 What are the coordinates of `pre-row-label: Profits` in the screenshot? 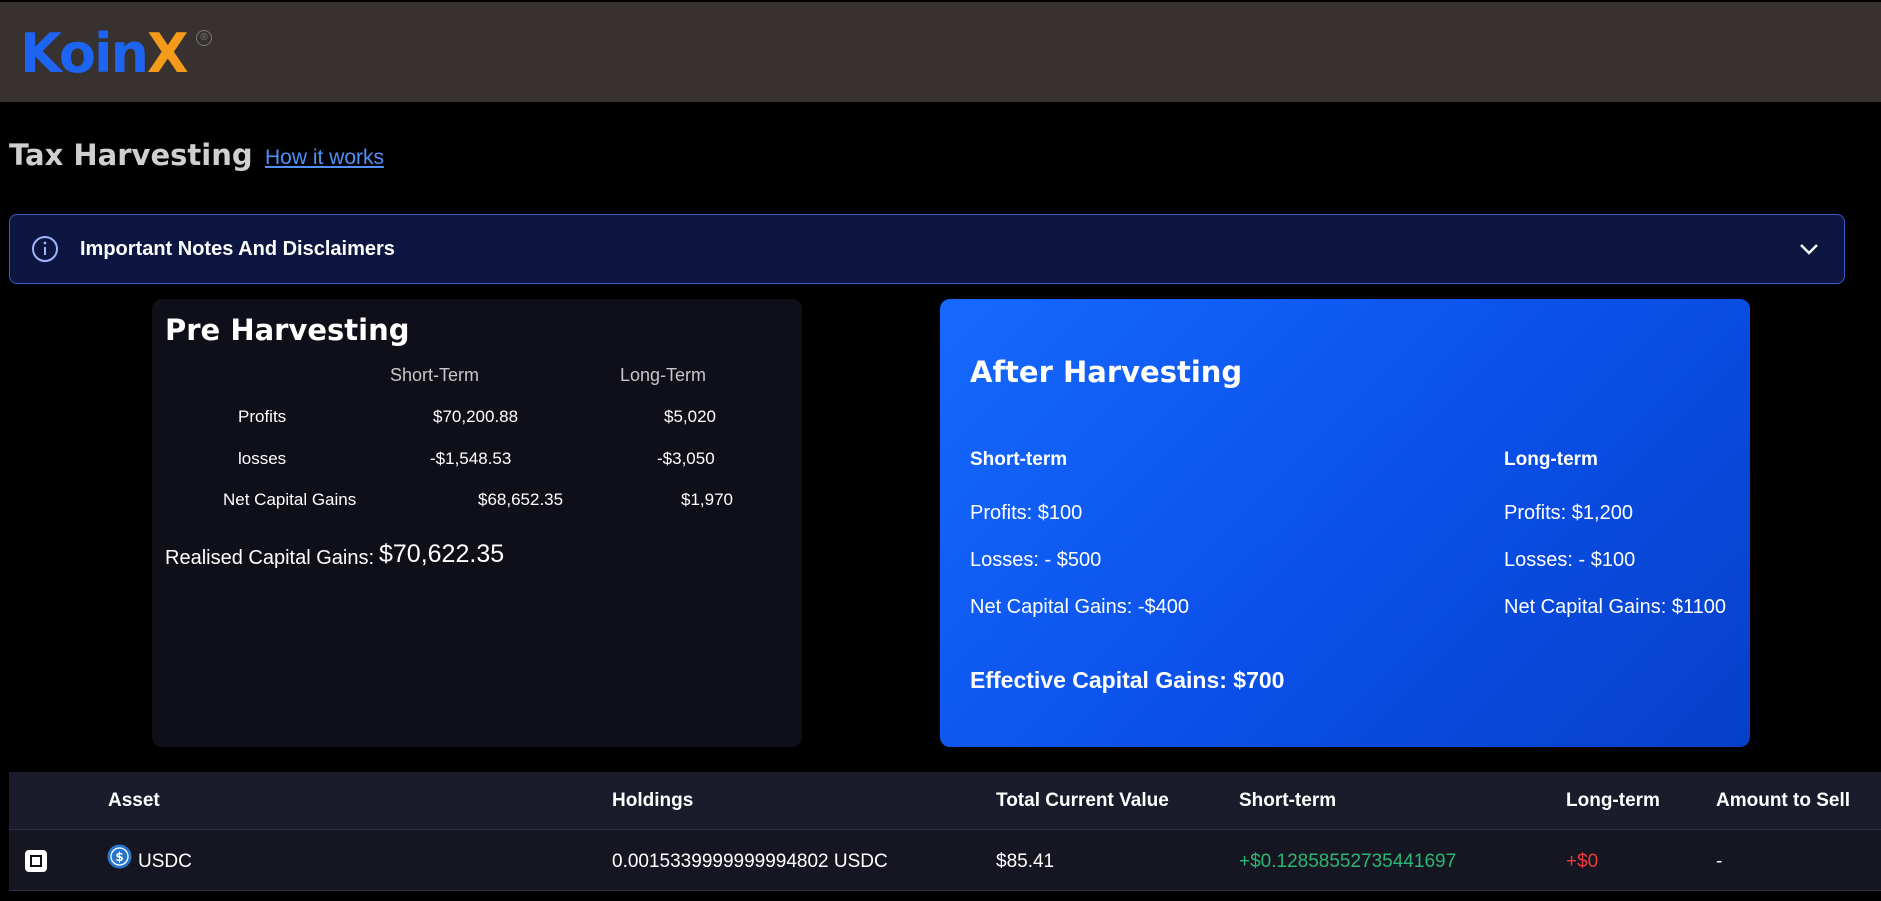 It's located at (262, 416).